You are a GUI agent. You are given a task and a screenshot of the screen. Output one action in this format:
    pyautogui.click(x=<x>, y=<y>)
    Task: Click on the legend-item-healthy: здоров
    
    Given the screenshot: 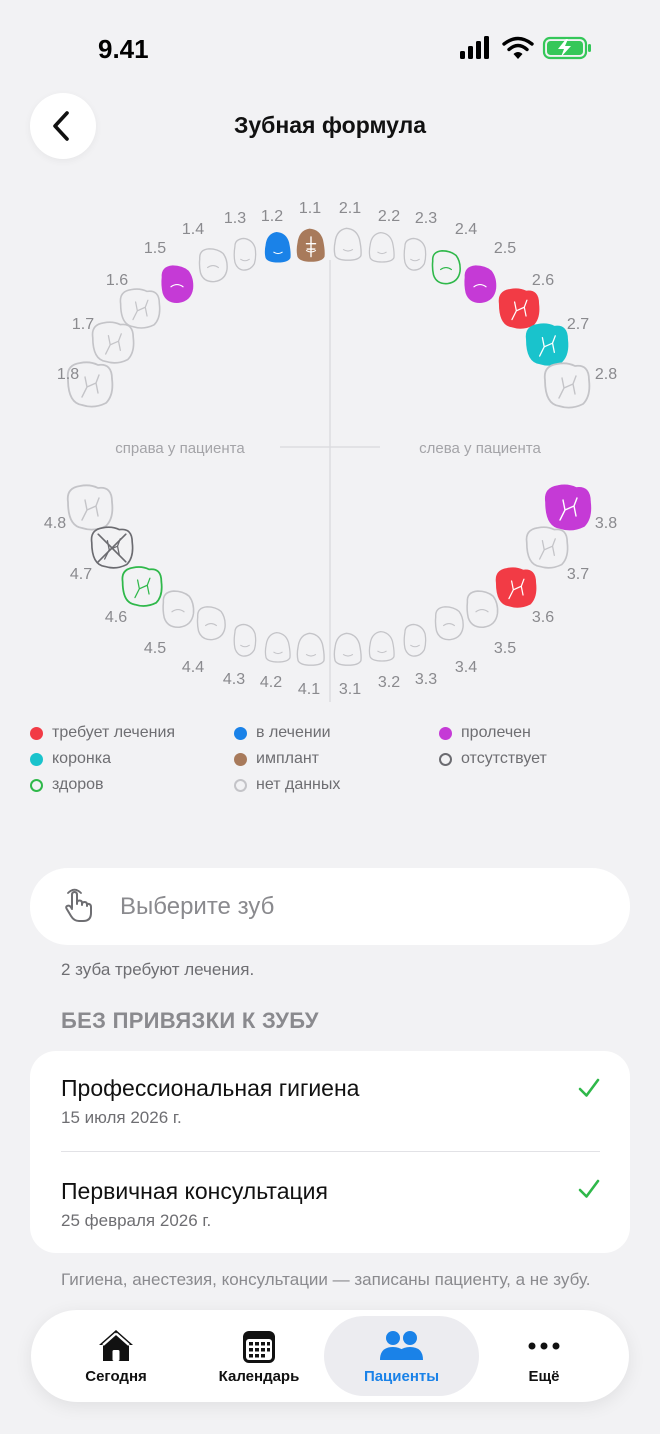 What is the action you would take?
    pyautogui.click(x=67, y=785)
    